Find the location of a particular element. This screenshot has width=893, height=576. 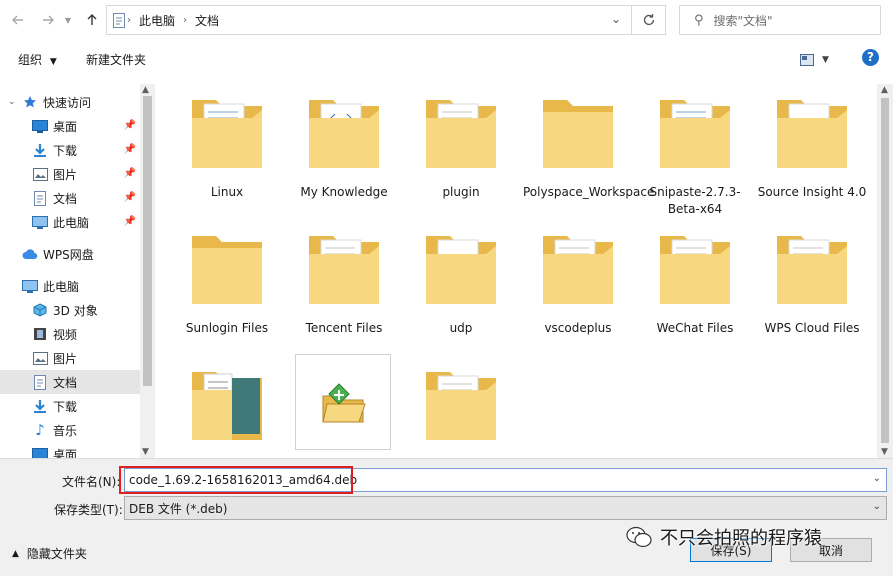

nav-label: WPS网盘 is located at coordinates (68, 254).